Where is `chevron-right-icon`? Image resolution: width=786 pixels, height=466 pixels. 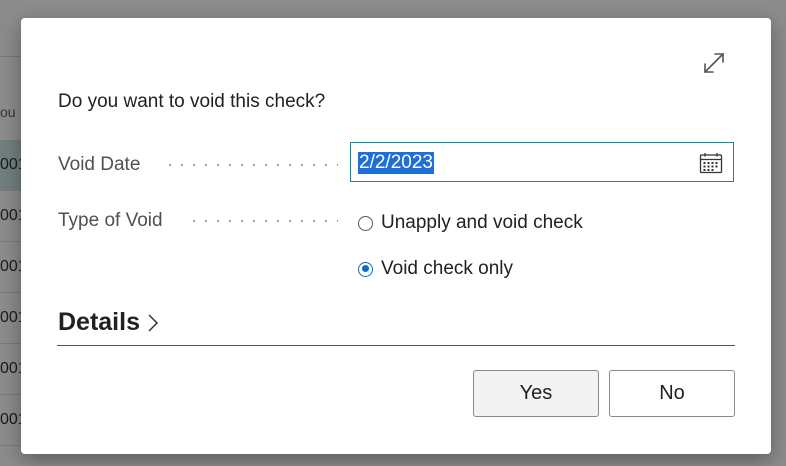
chevron-right-icon is located at coordinates (153, 322).